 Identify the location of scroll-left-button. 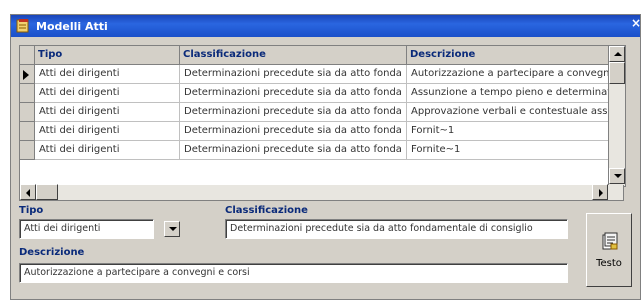
(28, 192).